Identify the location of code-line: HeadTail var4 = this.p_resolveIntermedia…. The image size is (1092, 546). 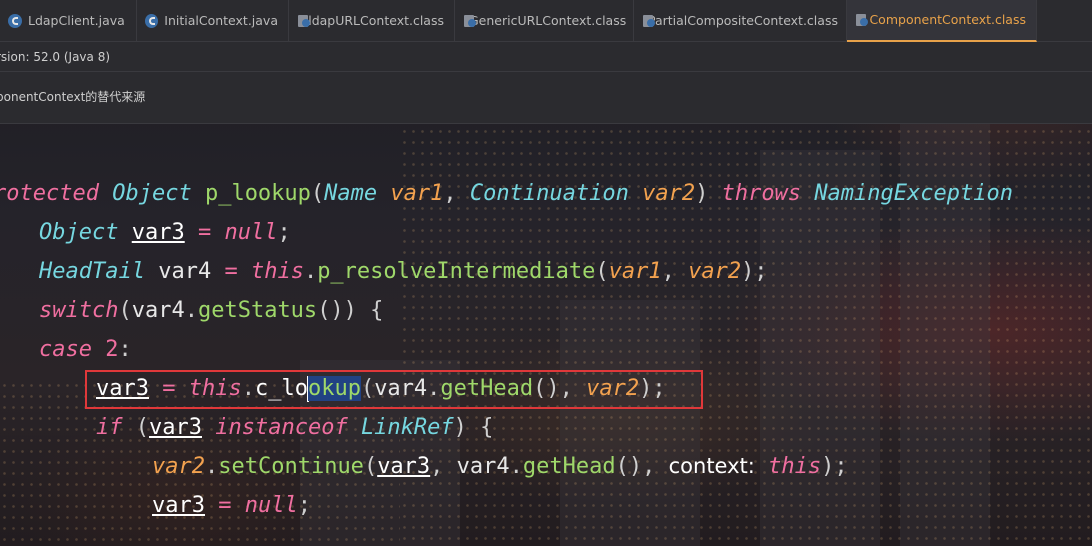
(403, 271).